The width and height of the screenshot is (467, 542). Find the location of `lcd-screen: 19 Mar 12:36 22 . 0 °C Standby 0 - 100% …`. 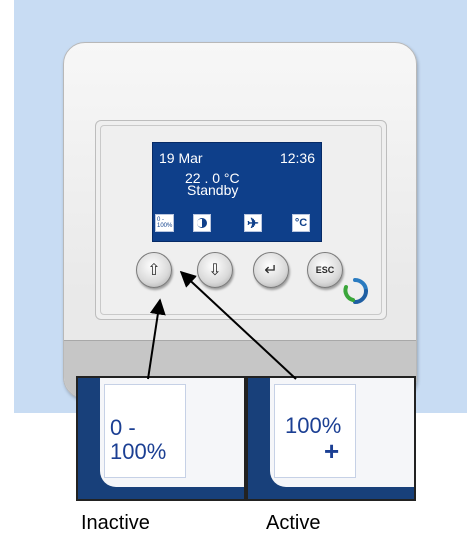

lcd-screen: 19 Mar 12:36 22 . 0 °C Standby 0 - 100% … is located at coordinates (237, 192).